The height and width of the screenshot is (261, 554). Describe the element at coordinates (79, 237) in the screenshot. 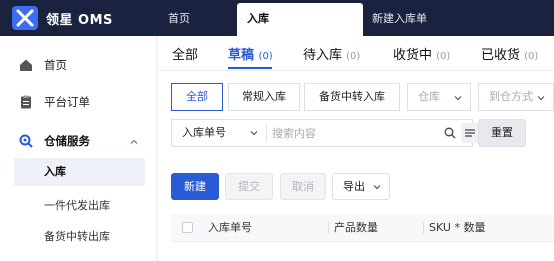

I see `sidebar-subitem-transfer-outbound: 备货中转出库` at that location.